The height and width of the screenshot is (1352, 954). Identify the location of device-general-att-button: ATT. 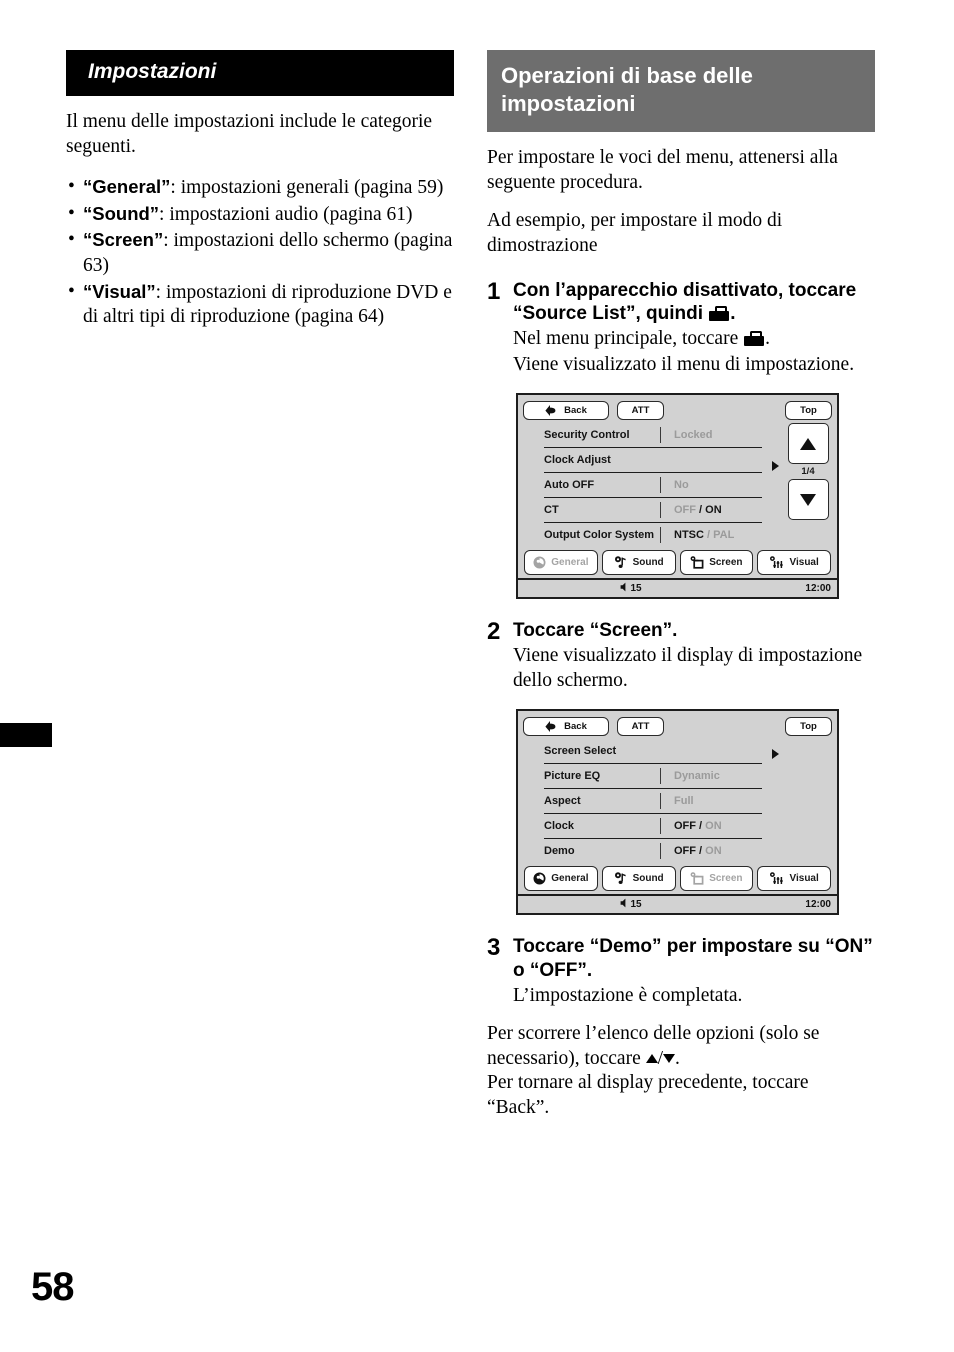
(640, 411).